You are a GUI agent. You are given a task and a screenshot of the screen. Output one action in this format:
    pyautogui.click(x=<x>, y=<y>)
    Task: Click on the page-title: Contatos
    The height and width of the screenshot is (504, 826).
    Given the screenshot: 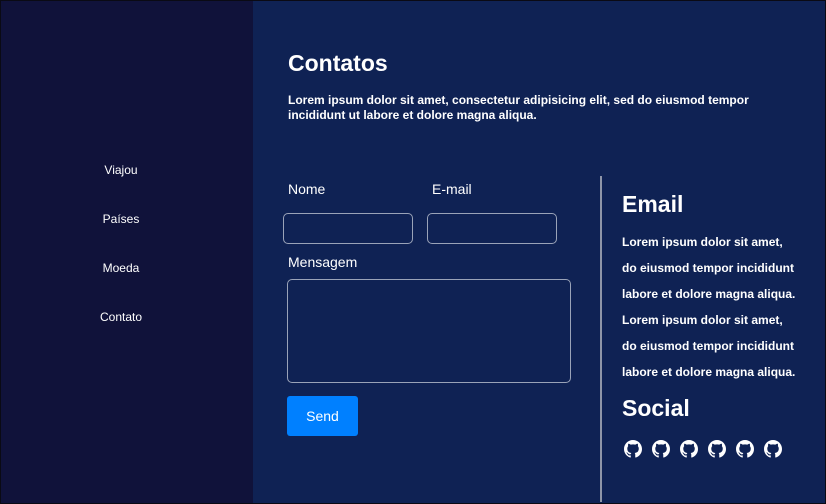 What is the action you would take?
    pyautogui.click(x=338, y=63)
    